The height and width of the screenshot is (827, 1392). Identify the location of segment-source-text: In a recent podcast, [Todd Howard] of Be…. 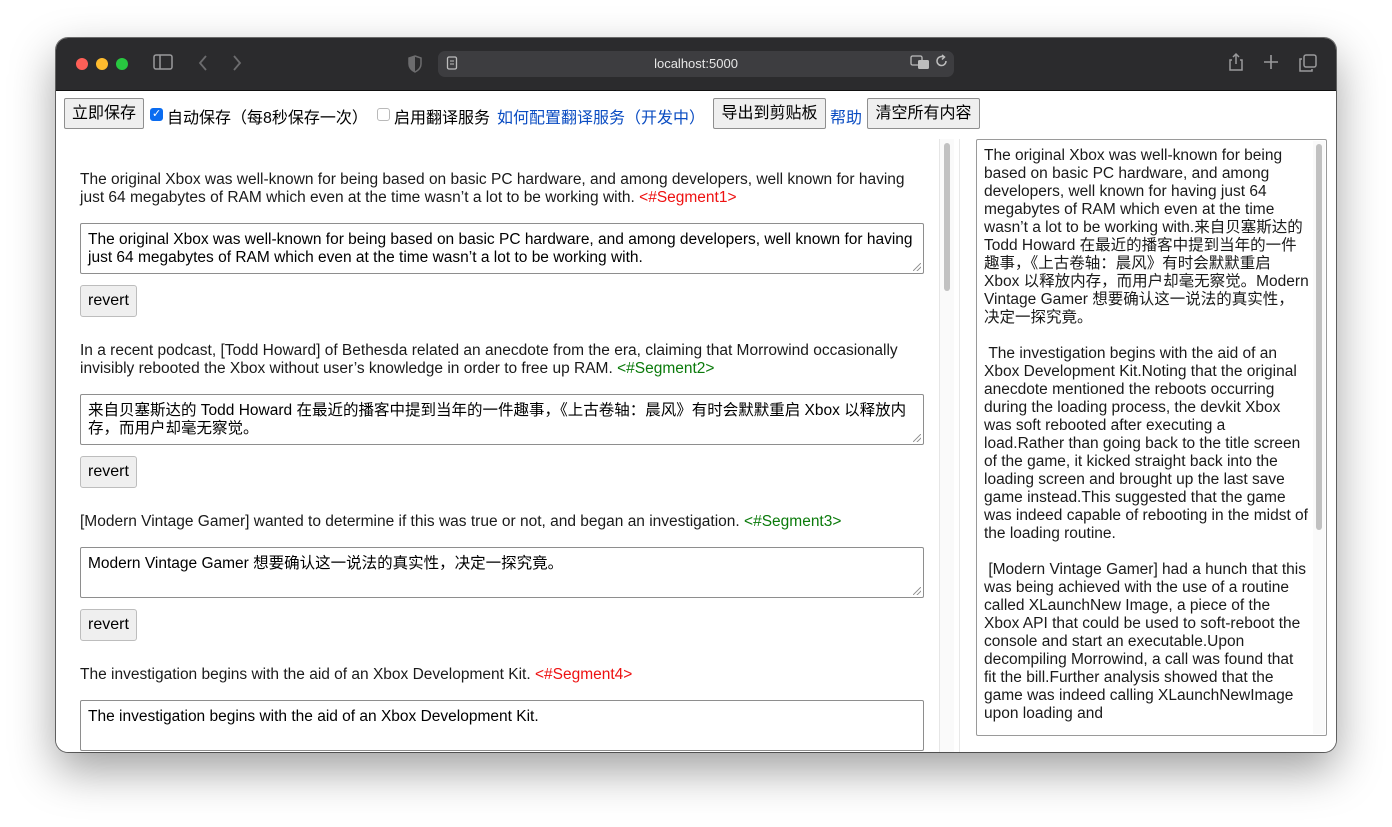
(489, 359).